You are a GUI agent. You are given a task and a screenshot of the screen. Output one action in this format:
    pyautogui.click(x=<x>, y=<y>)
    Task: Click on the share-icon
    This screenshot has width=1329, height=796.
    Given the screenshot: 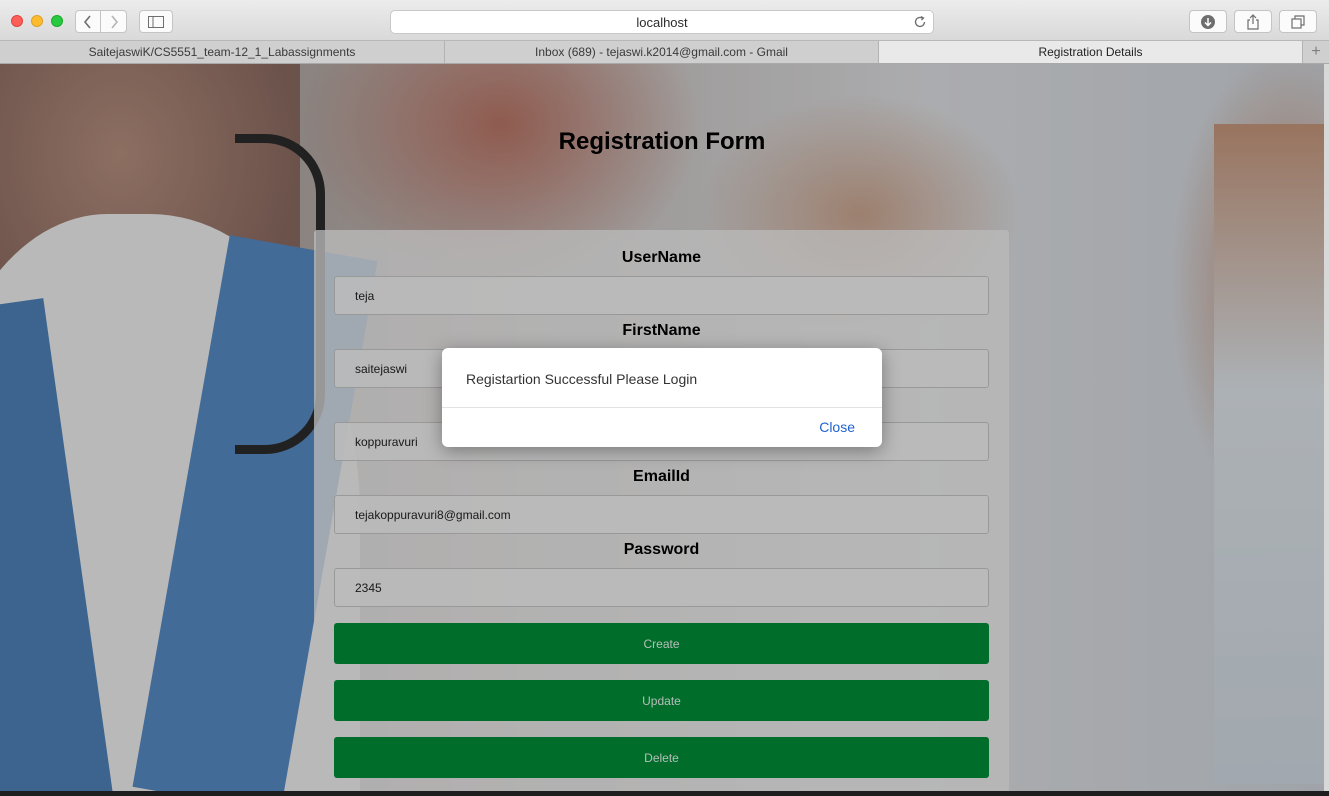 What is the action you would take?
    pyautogui.click(x=1253, y=21)
    